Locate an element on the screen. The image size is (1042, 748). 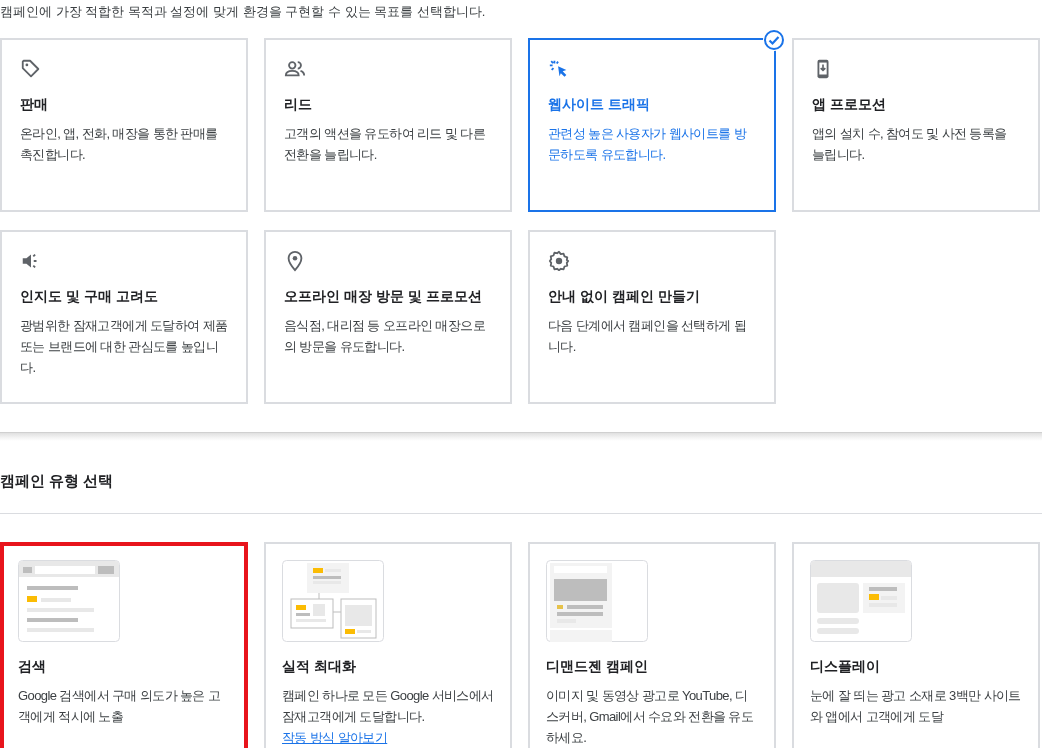
goal-card: 앱 프로모션 앱의 설치 수, 참여도 및 사전 등록을 늘립니다. is located at coordinates (916, 125).